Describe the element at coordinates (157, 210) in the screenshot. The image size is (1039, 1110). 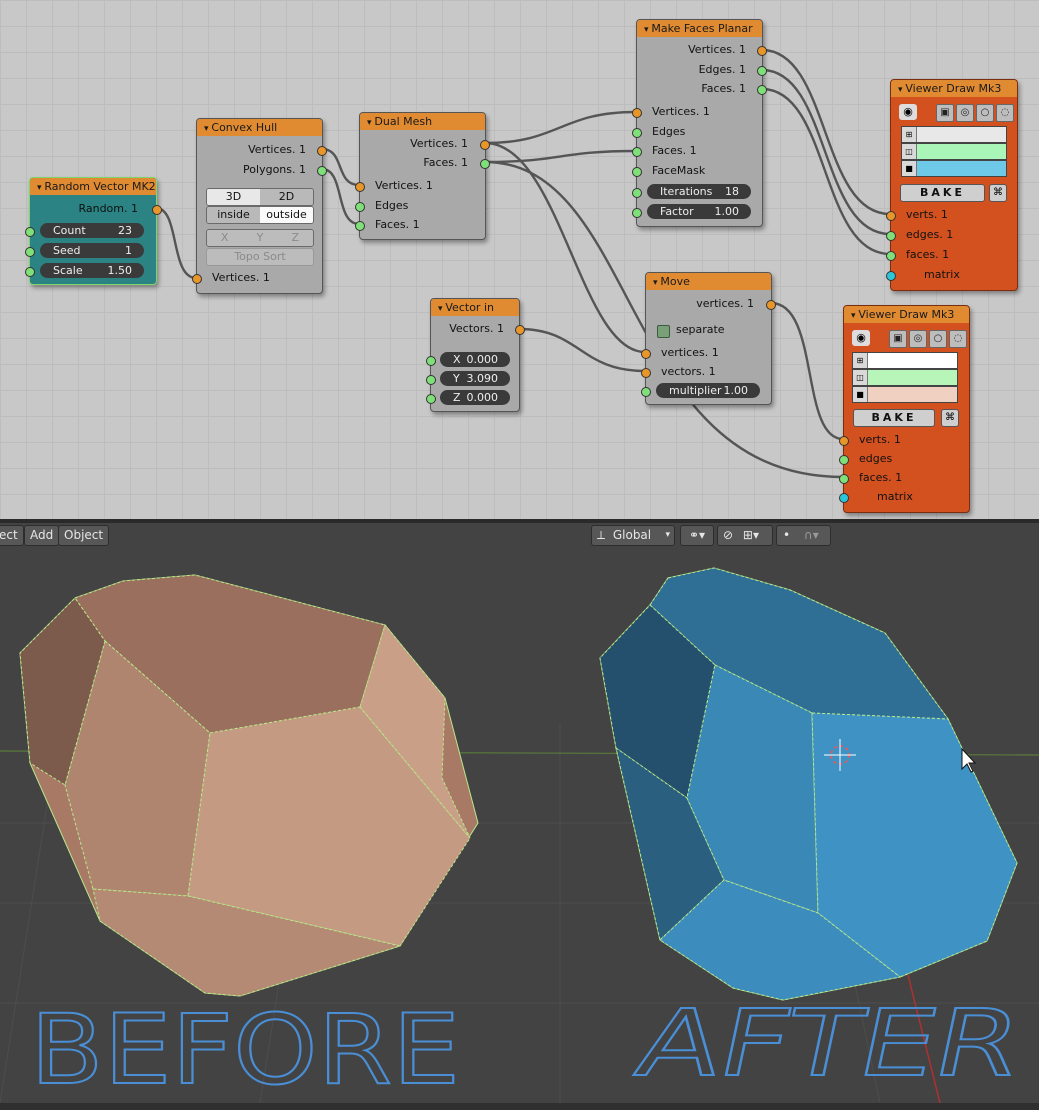
I see `socket-random-out` at that location.